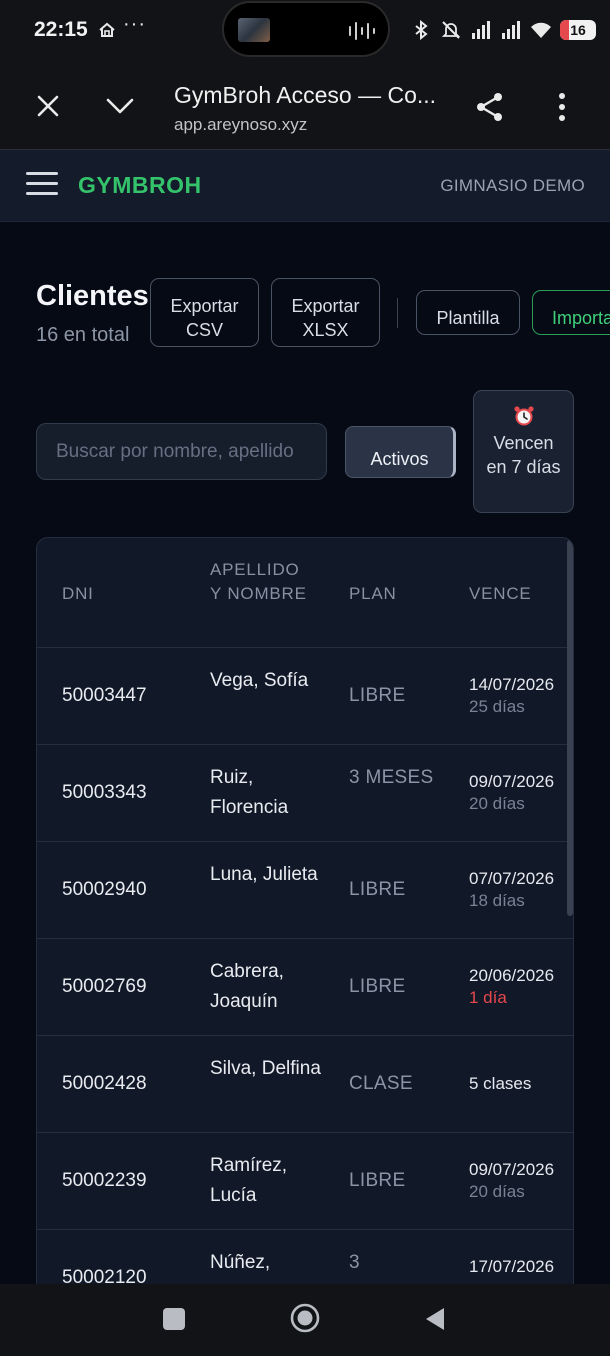 The image size is (610, 1356). I want to click on audio-wave-icon, so click(362, 31).